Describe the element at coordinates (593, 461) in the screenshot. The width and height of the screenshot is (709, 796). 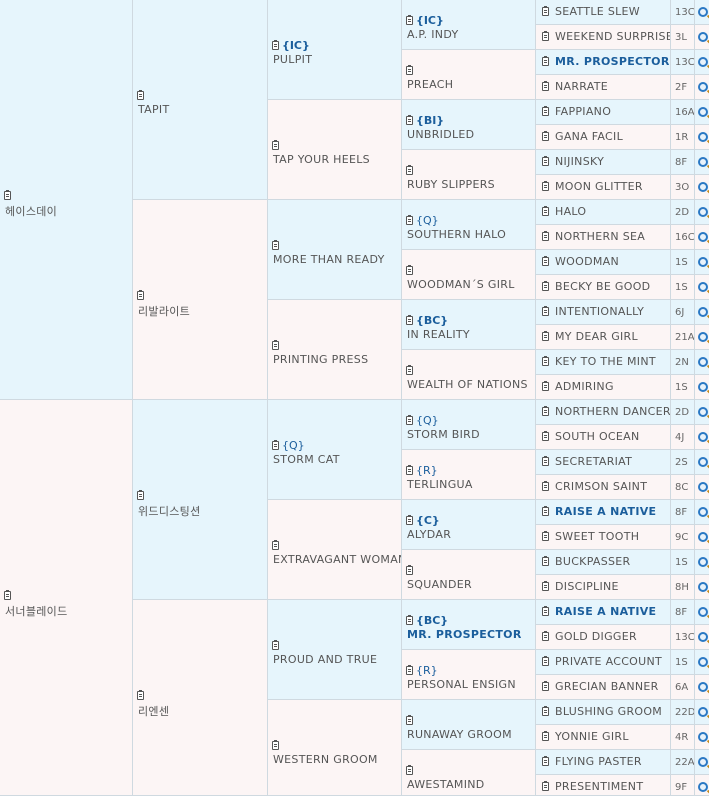
I see `horse-name: SECRETARIAT` at that location.